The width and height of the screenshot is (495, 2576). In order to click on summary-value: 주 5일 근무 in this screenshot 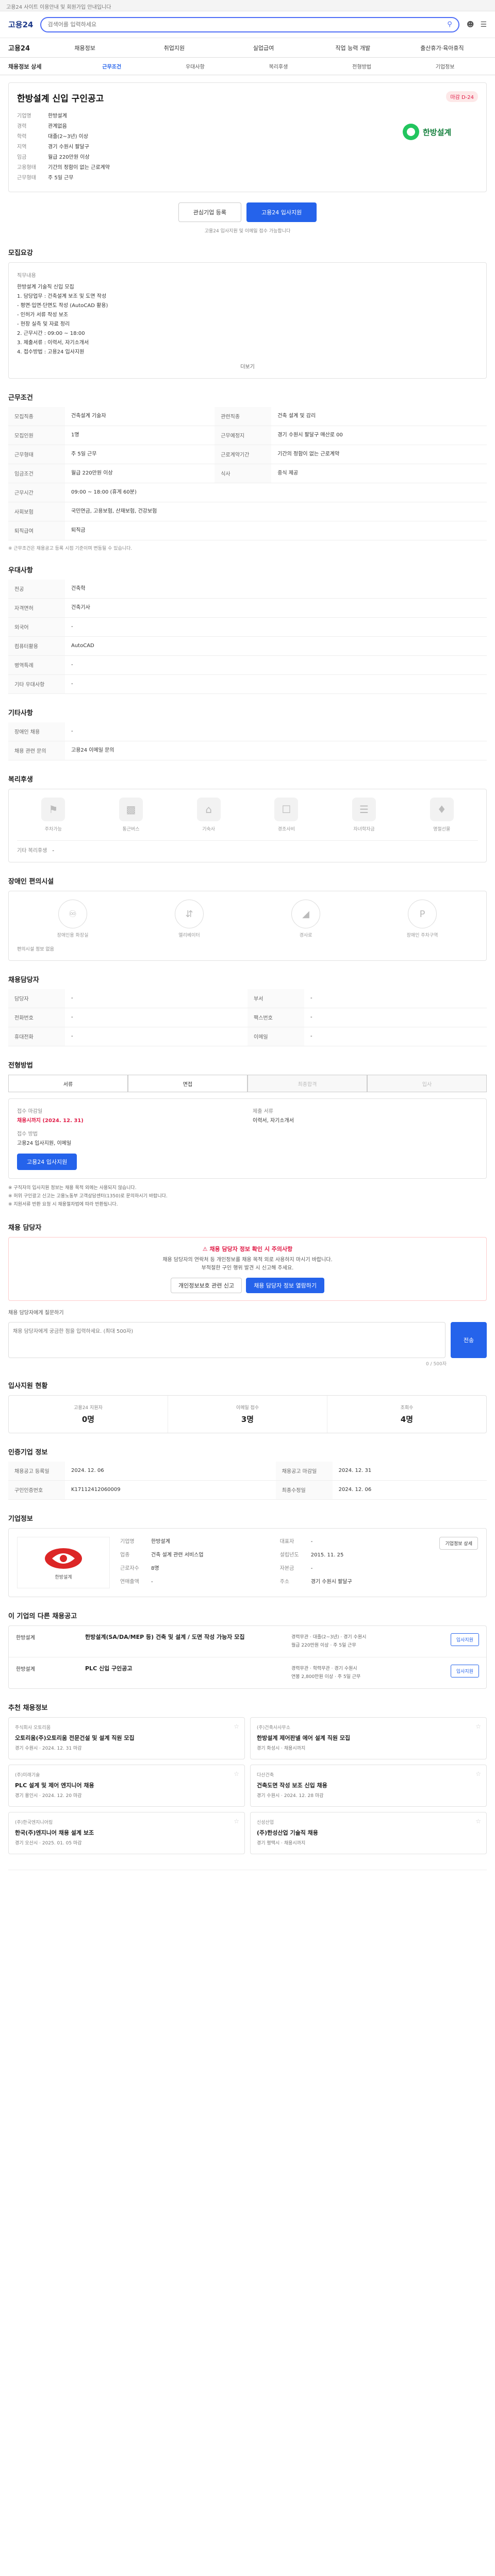, I will do `click(61, 178)`.